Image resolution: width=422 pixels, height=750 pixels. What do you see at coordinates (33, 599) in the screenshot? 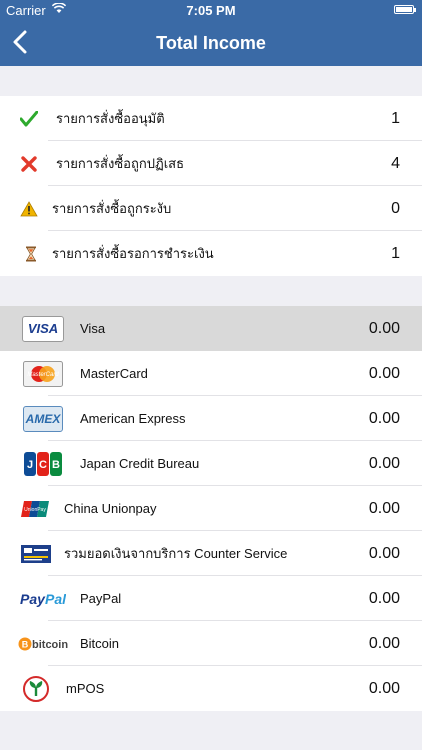
I see `svg-text: Pay` at bounding box center [33, 599].